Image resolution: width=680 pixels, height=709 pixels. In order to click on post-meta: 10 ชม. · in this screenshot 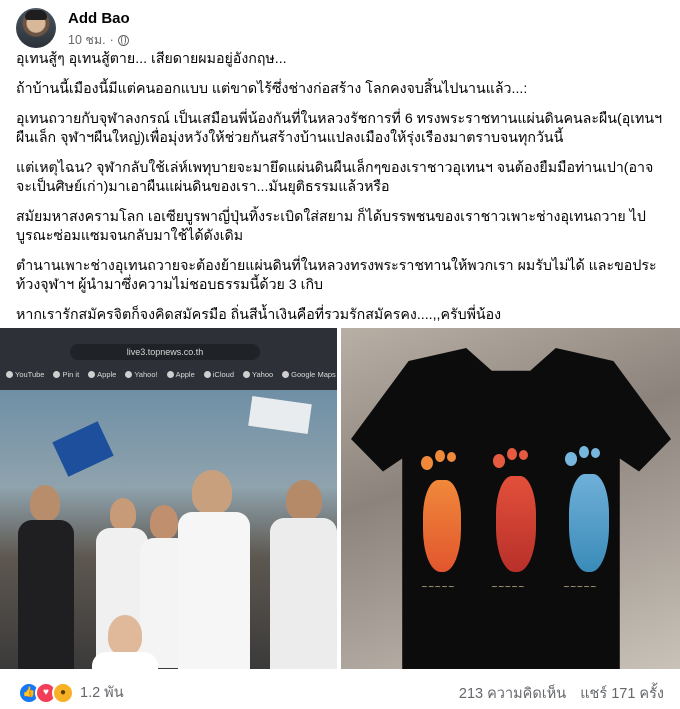, I will do `click(98, 40)`.